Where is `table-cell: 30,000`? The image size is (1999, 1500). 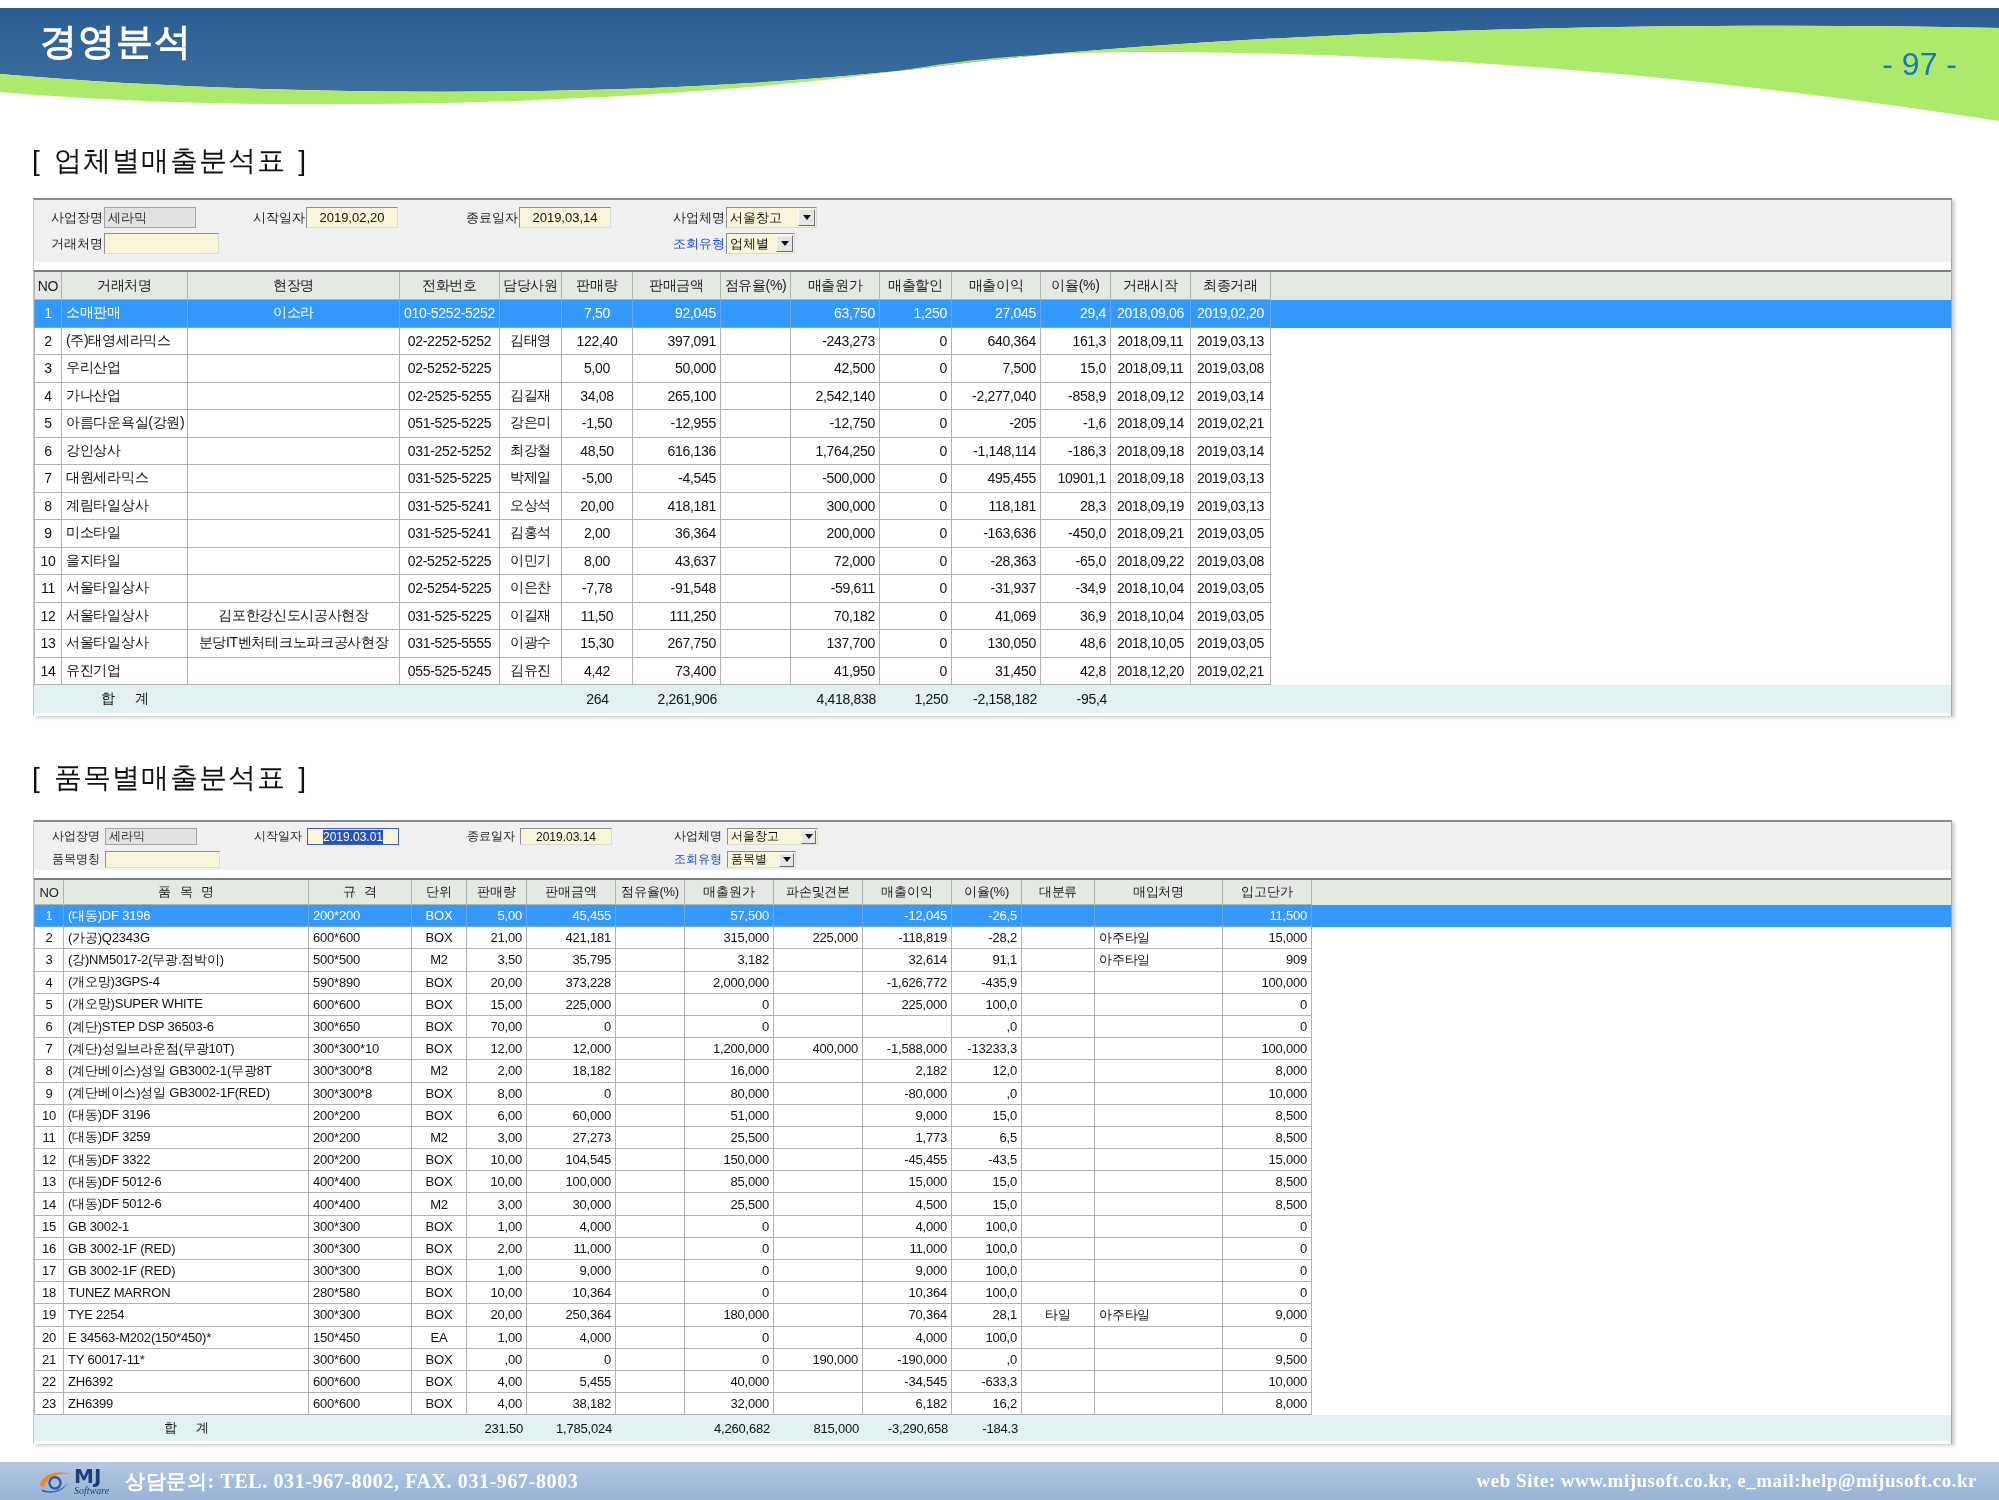 table-cell: 30,000 is located at coordinates (571, 1204).